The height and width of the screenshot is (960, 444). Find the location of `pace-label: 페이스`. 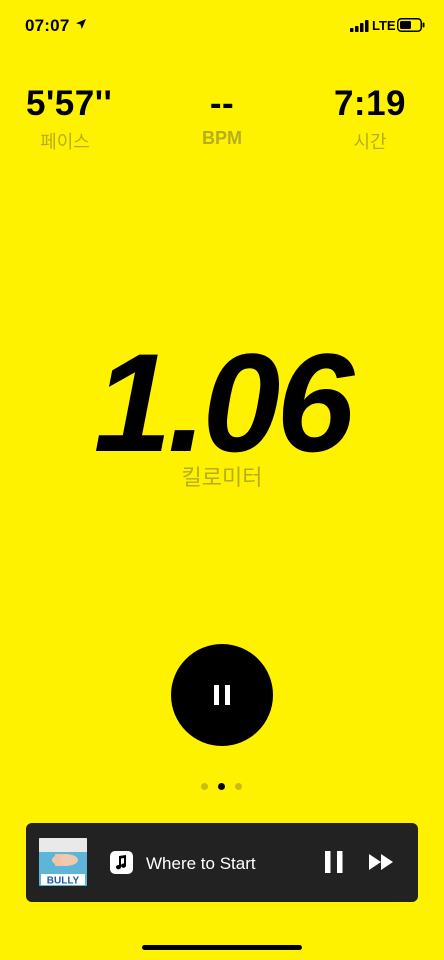

pace-label: 페이스 is located at coordinates (65, 142).